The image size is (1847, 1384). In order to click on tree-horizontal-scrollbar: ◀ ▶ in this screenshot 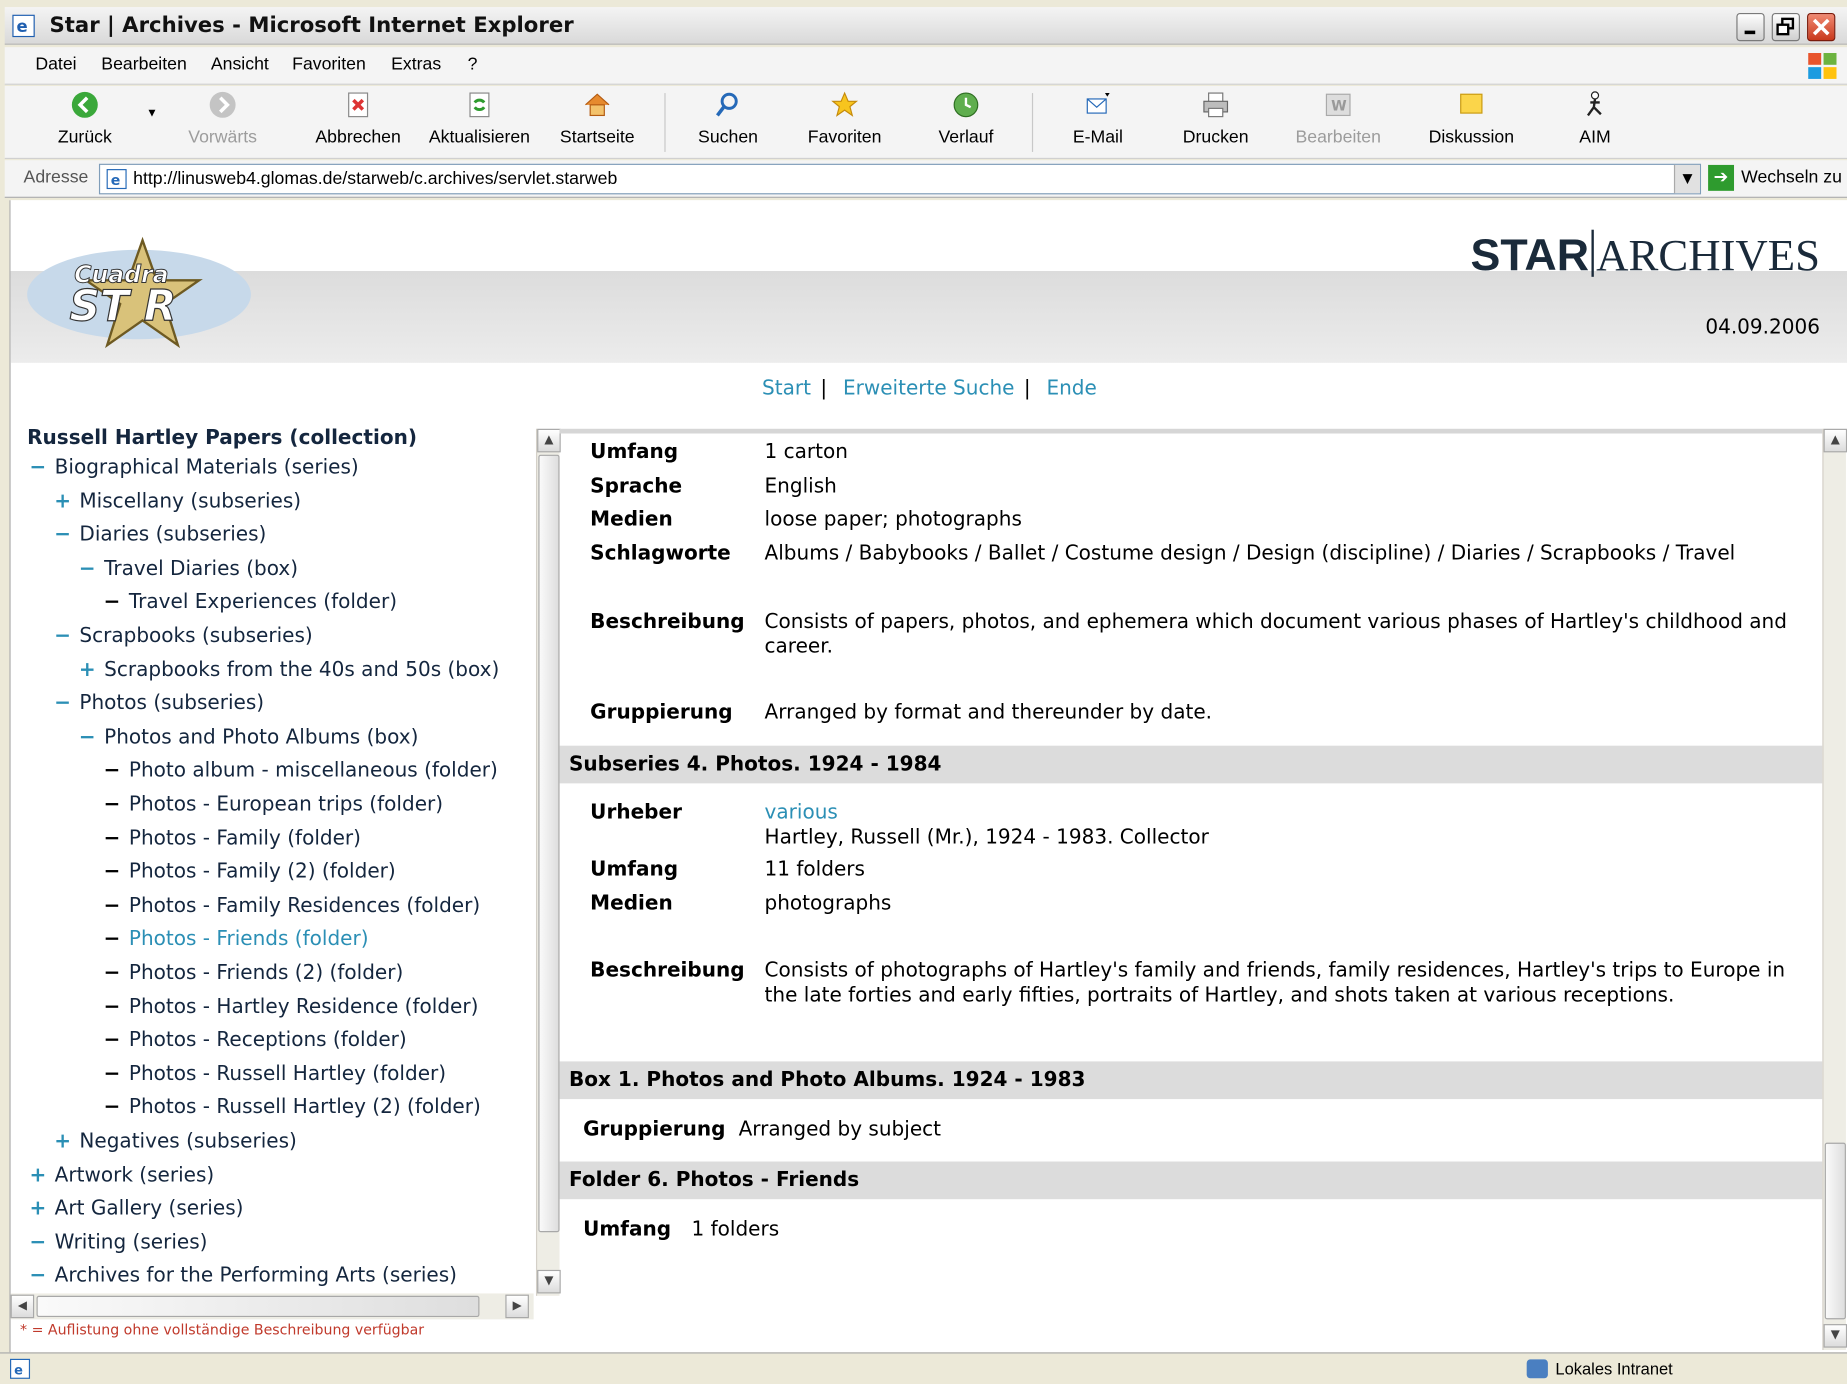, I will do `click(272, 1306)`.